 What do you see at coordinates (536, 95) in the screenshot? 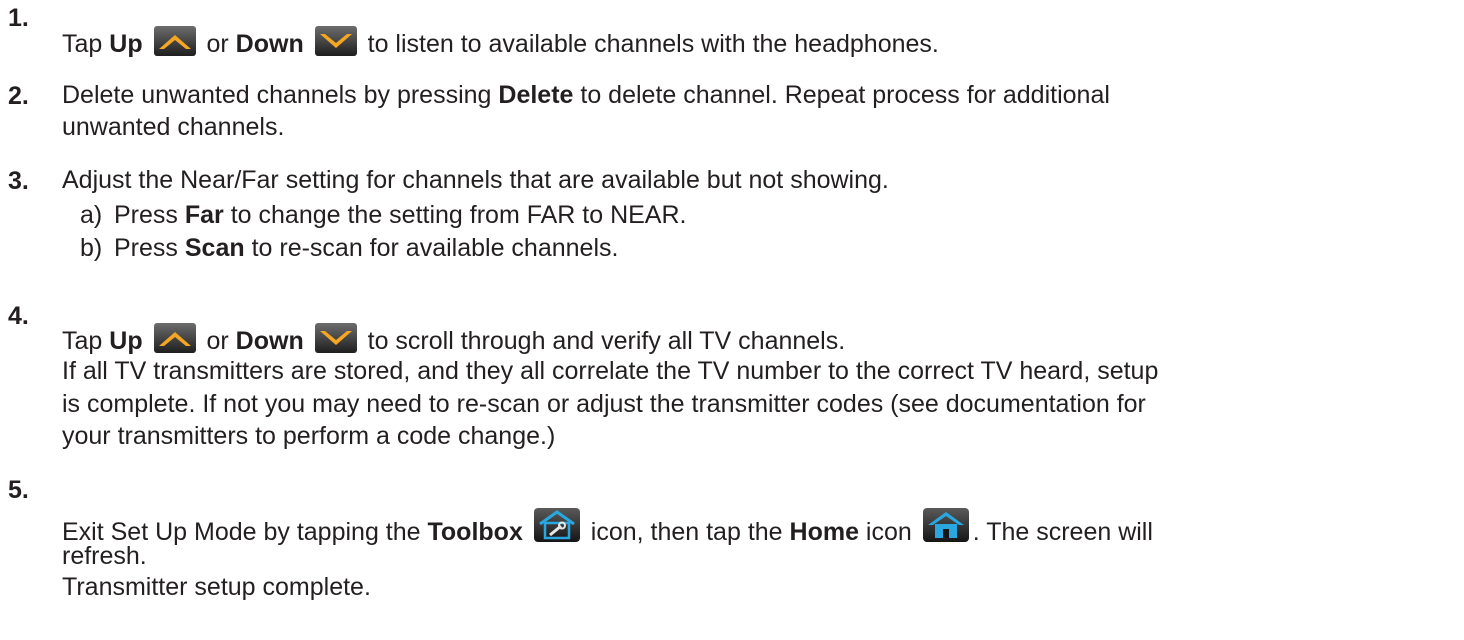
I see `delete-label: Delete` at bounding box center [536, 95].